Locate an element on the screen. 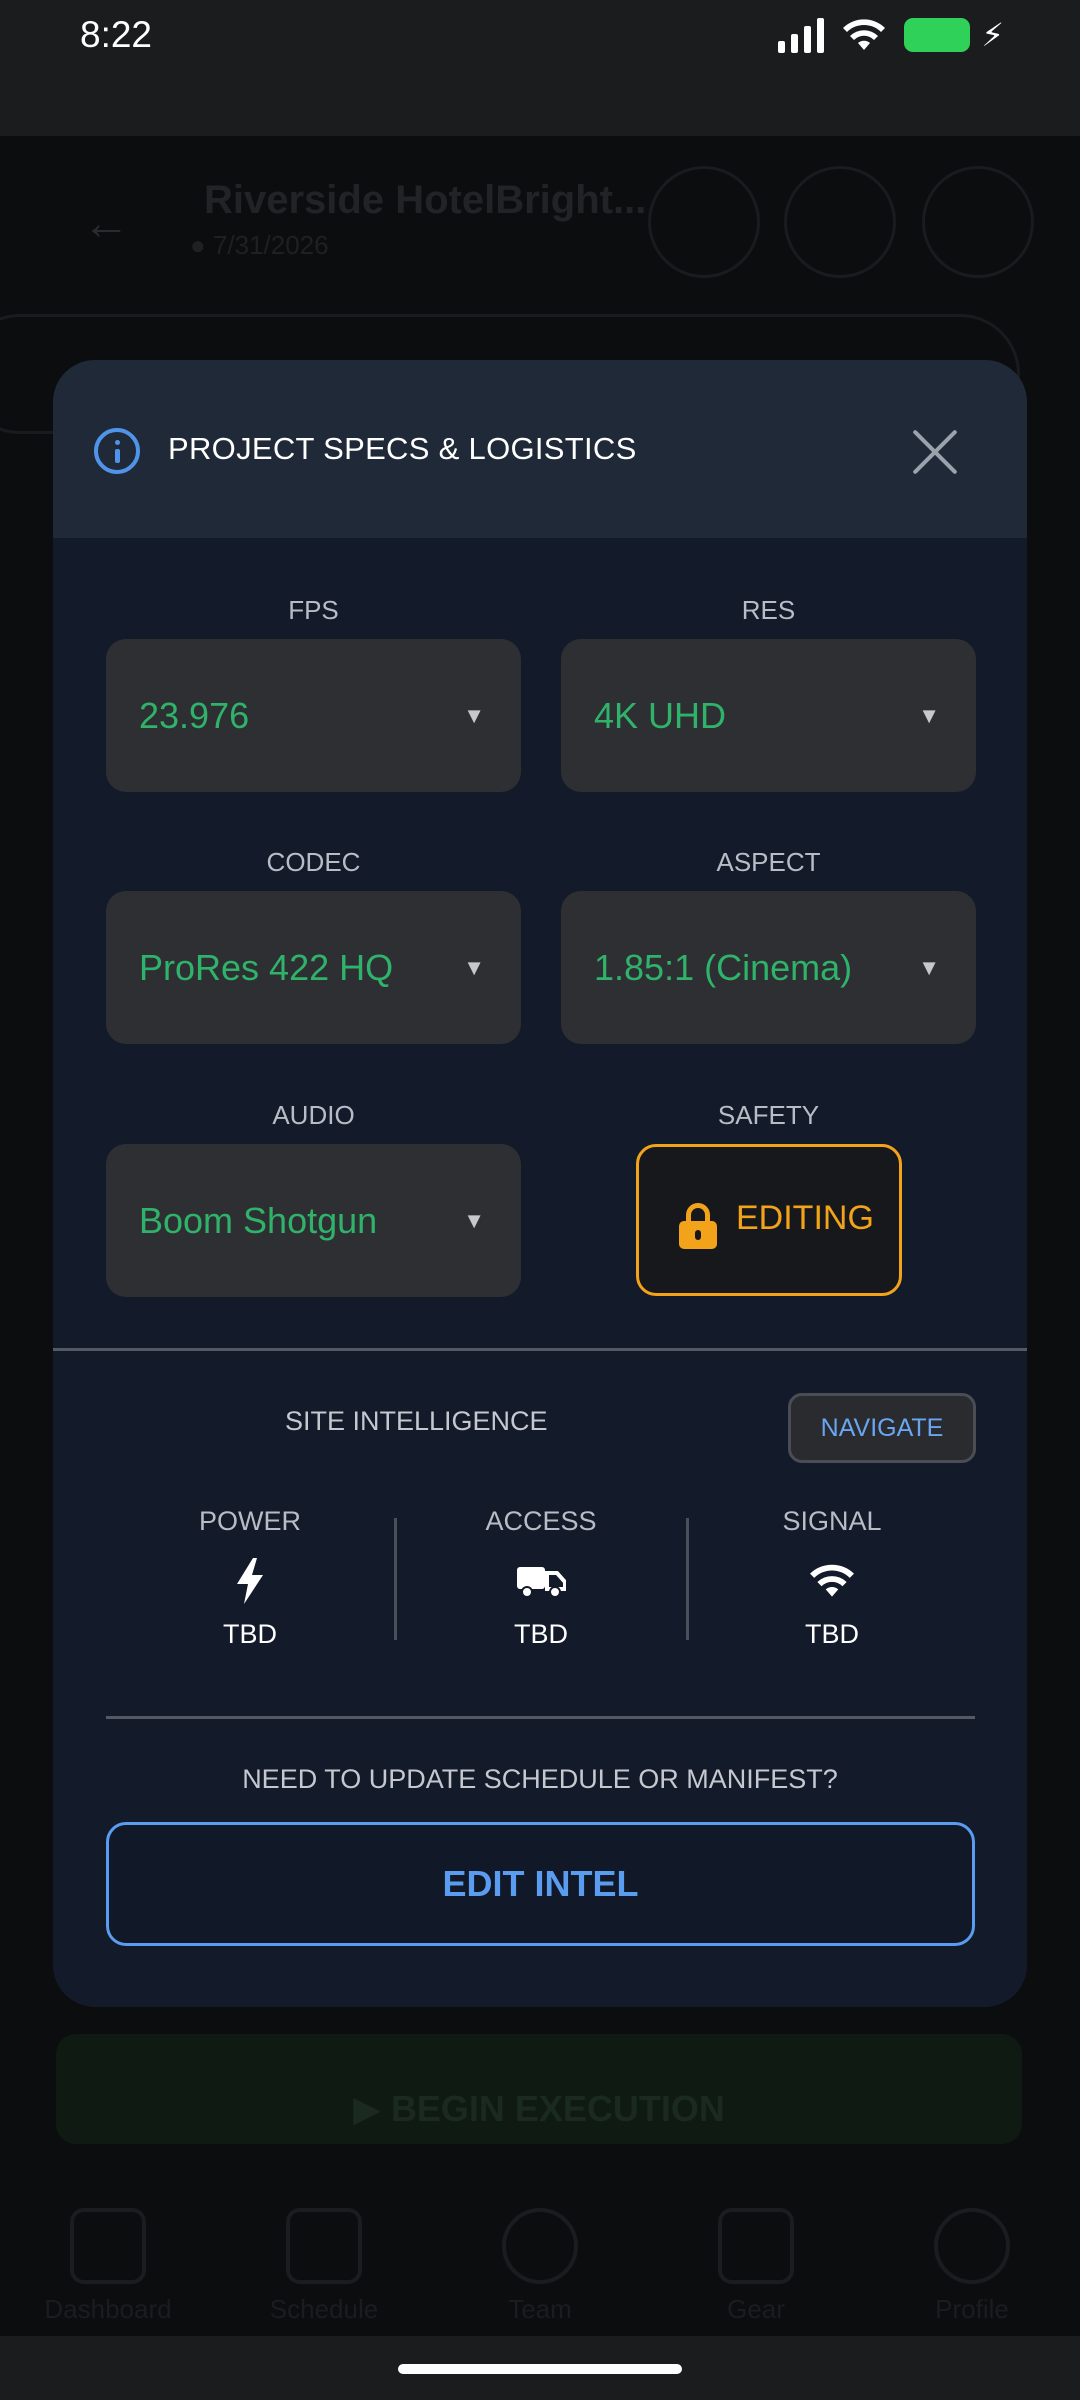  battery-icon is located at coordinates (936, 35).